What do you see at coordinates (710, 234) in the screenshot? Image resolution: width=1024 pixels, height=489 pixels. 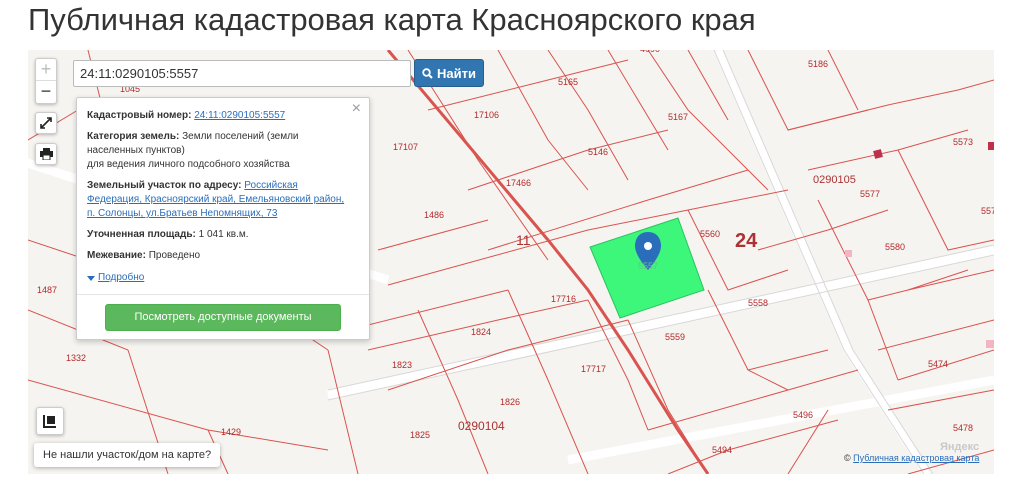 I see `parcel-label: 5560` at bounding box center [710, 234].